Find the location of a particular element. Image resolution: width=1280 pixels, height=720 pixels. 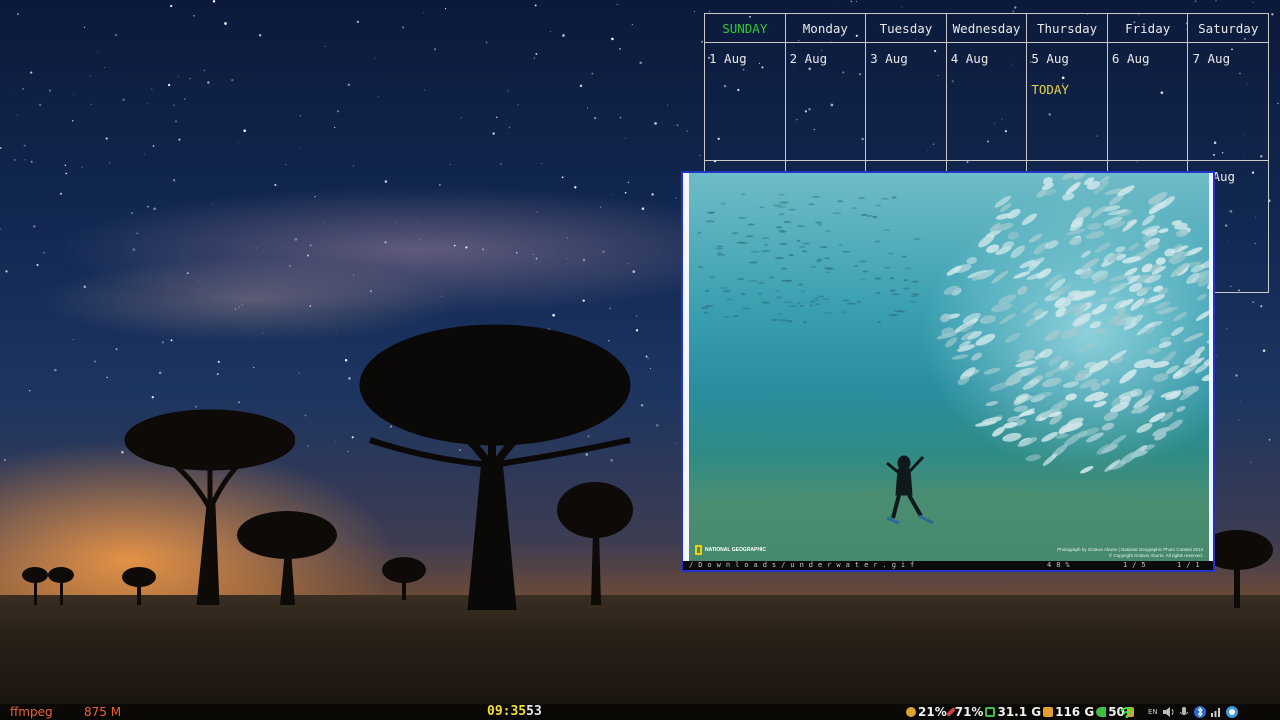

network-icon is located at coordinates (1216, 712).